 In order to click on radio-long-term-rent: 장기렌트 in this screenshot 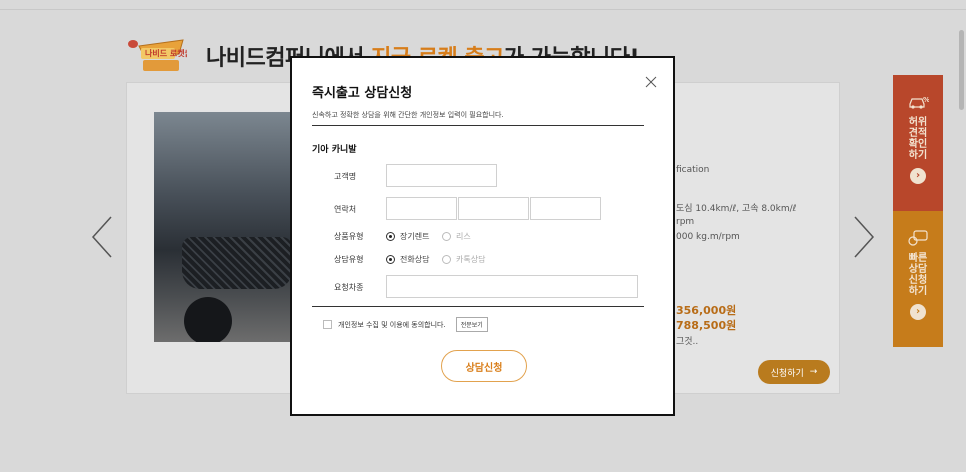, I will do `click(407, 236)`.